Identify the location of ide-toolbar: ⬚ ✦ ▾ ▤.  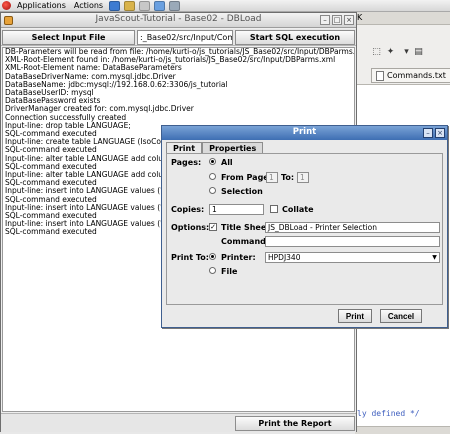
(402, 54).